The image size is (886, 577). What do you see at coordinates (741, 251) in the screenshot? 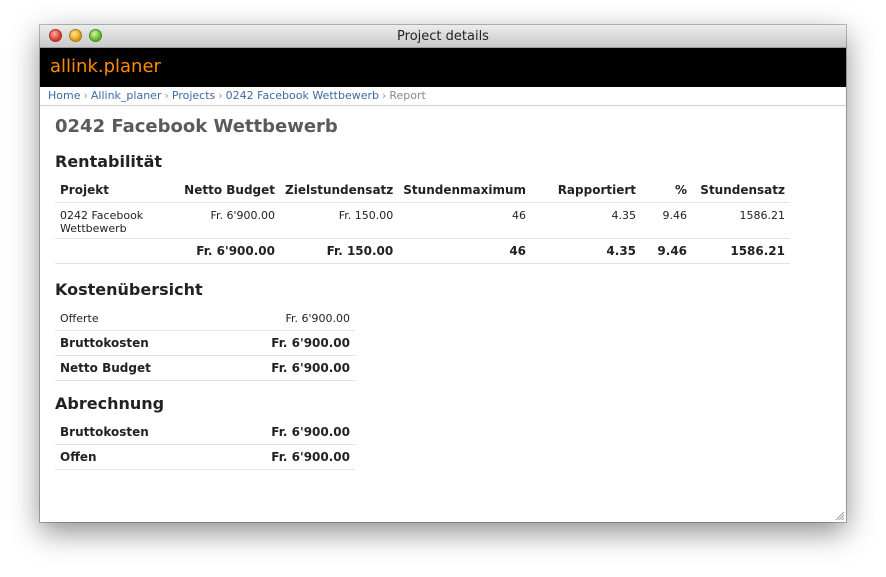
I see `total-stundensatz: 1586.21` at bounding box center [741, 251].